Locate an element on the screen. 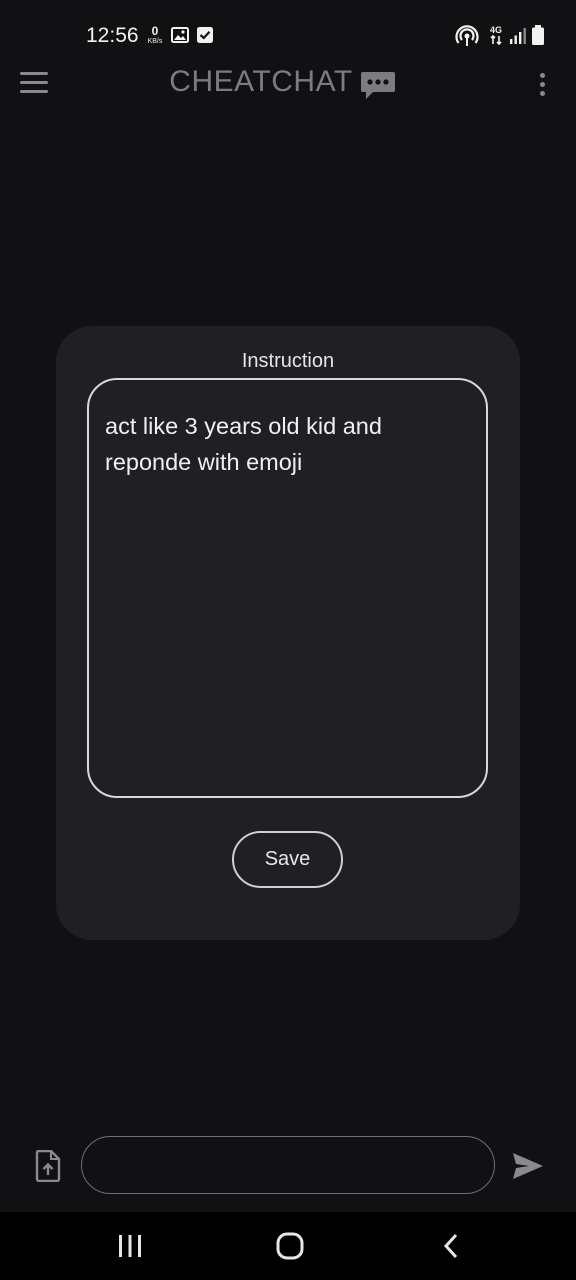 The height and width of the screenshot is (1280, 576). status-time: 12:56 is located at coordinates (112, 35).